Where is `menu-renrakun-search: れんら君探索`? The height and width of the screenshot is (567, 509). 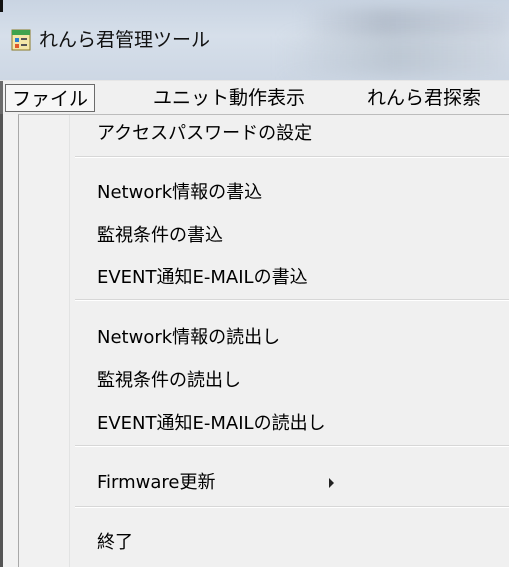 menu-renrakun-search: れんら君探索 is located at coordinates (424, 98).